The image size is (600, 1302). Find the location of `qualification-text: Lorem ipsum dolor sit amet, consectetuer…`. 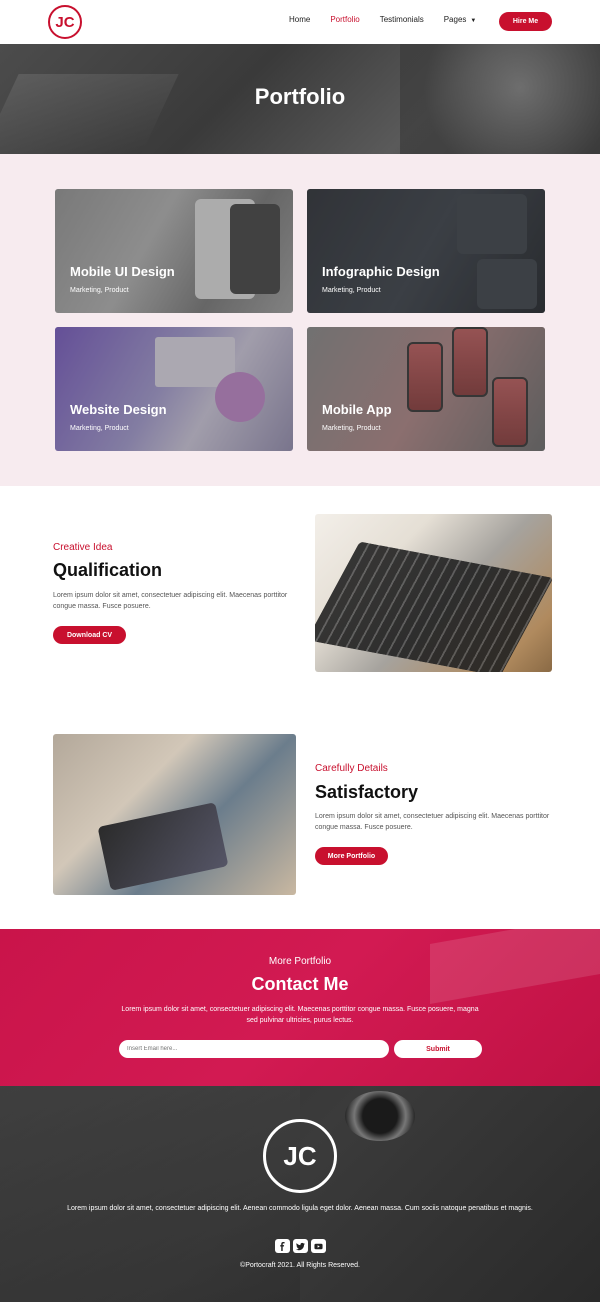

qualification-text: Lorem ipsum dolor sit amet, consectetuer… is located at coordinates (170, 601).